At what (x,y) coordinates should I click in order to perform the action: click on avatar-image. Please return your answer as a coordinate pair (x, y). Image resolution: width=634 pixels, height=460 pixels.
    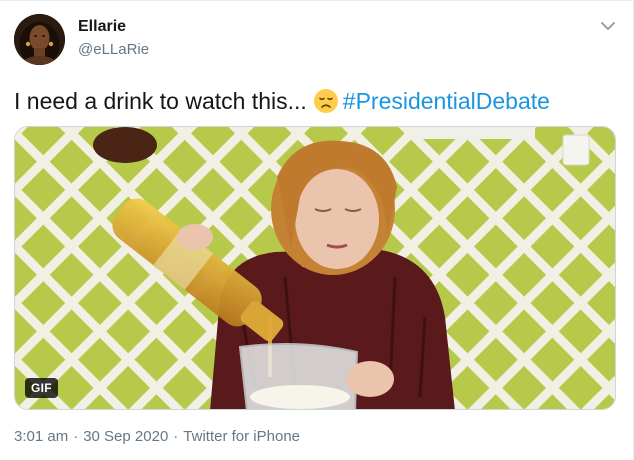
    Looking at the image, I should click on (39, 39).